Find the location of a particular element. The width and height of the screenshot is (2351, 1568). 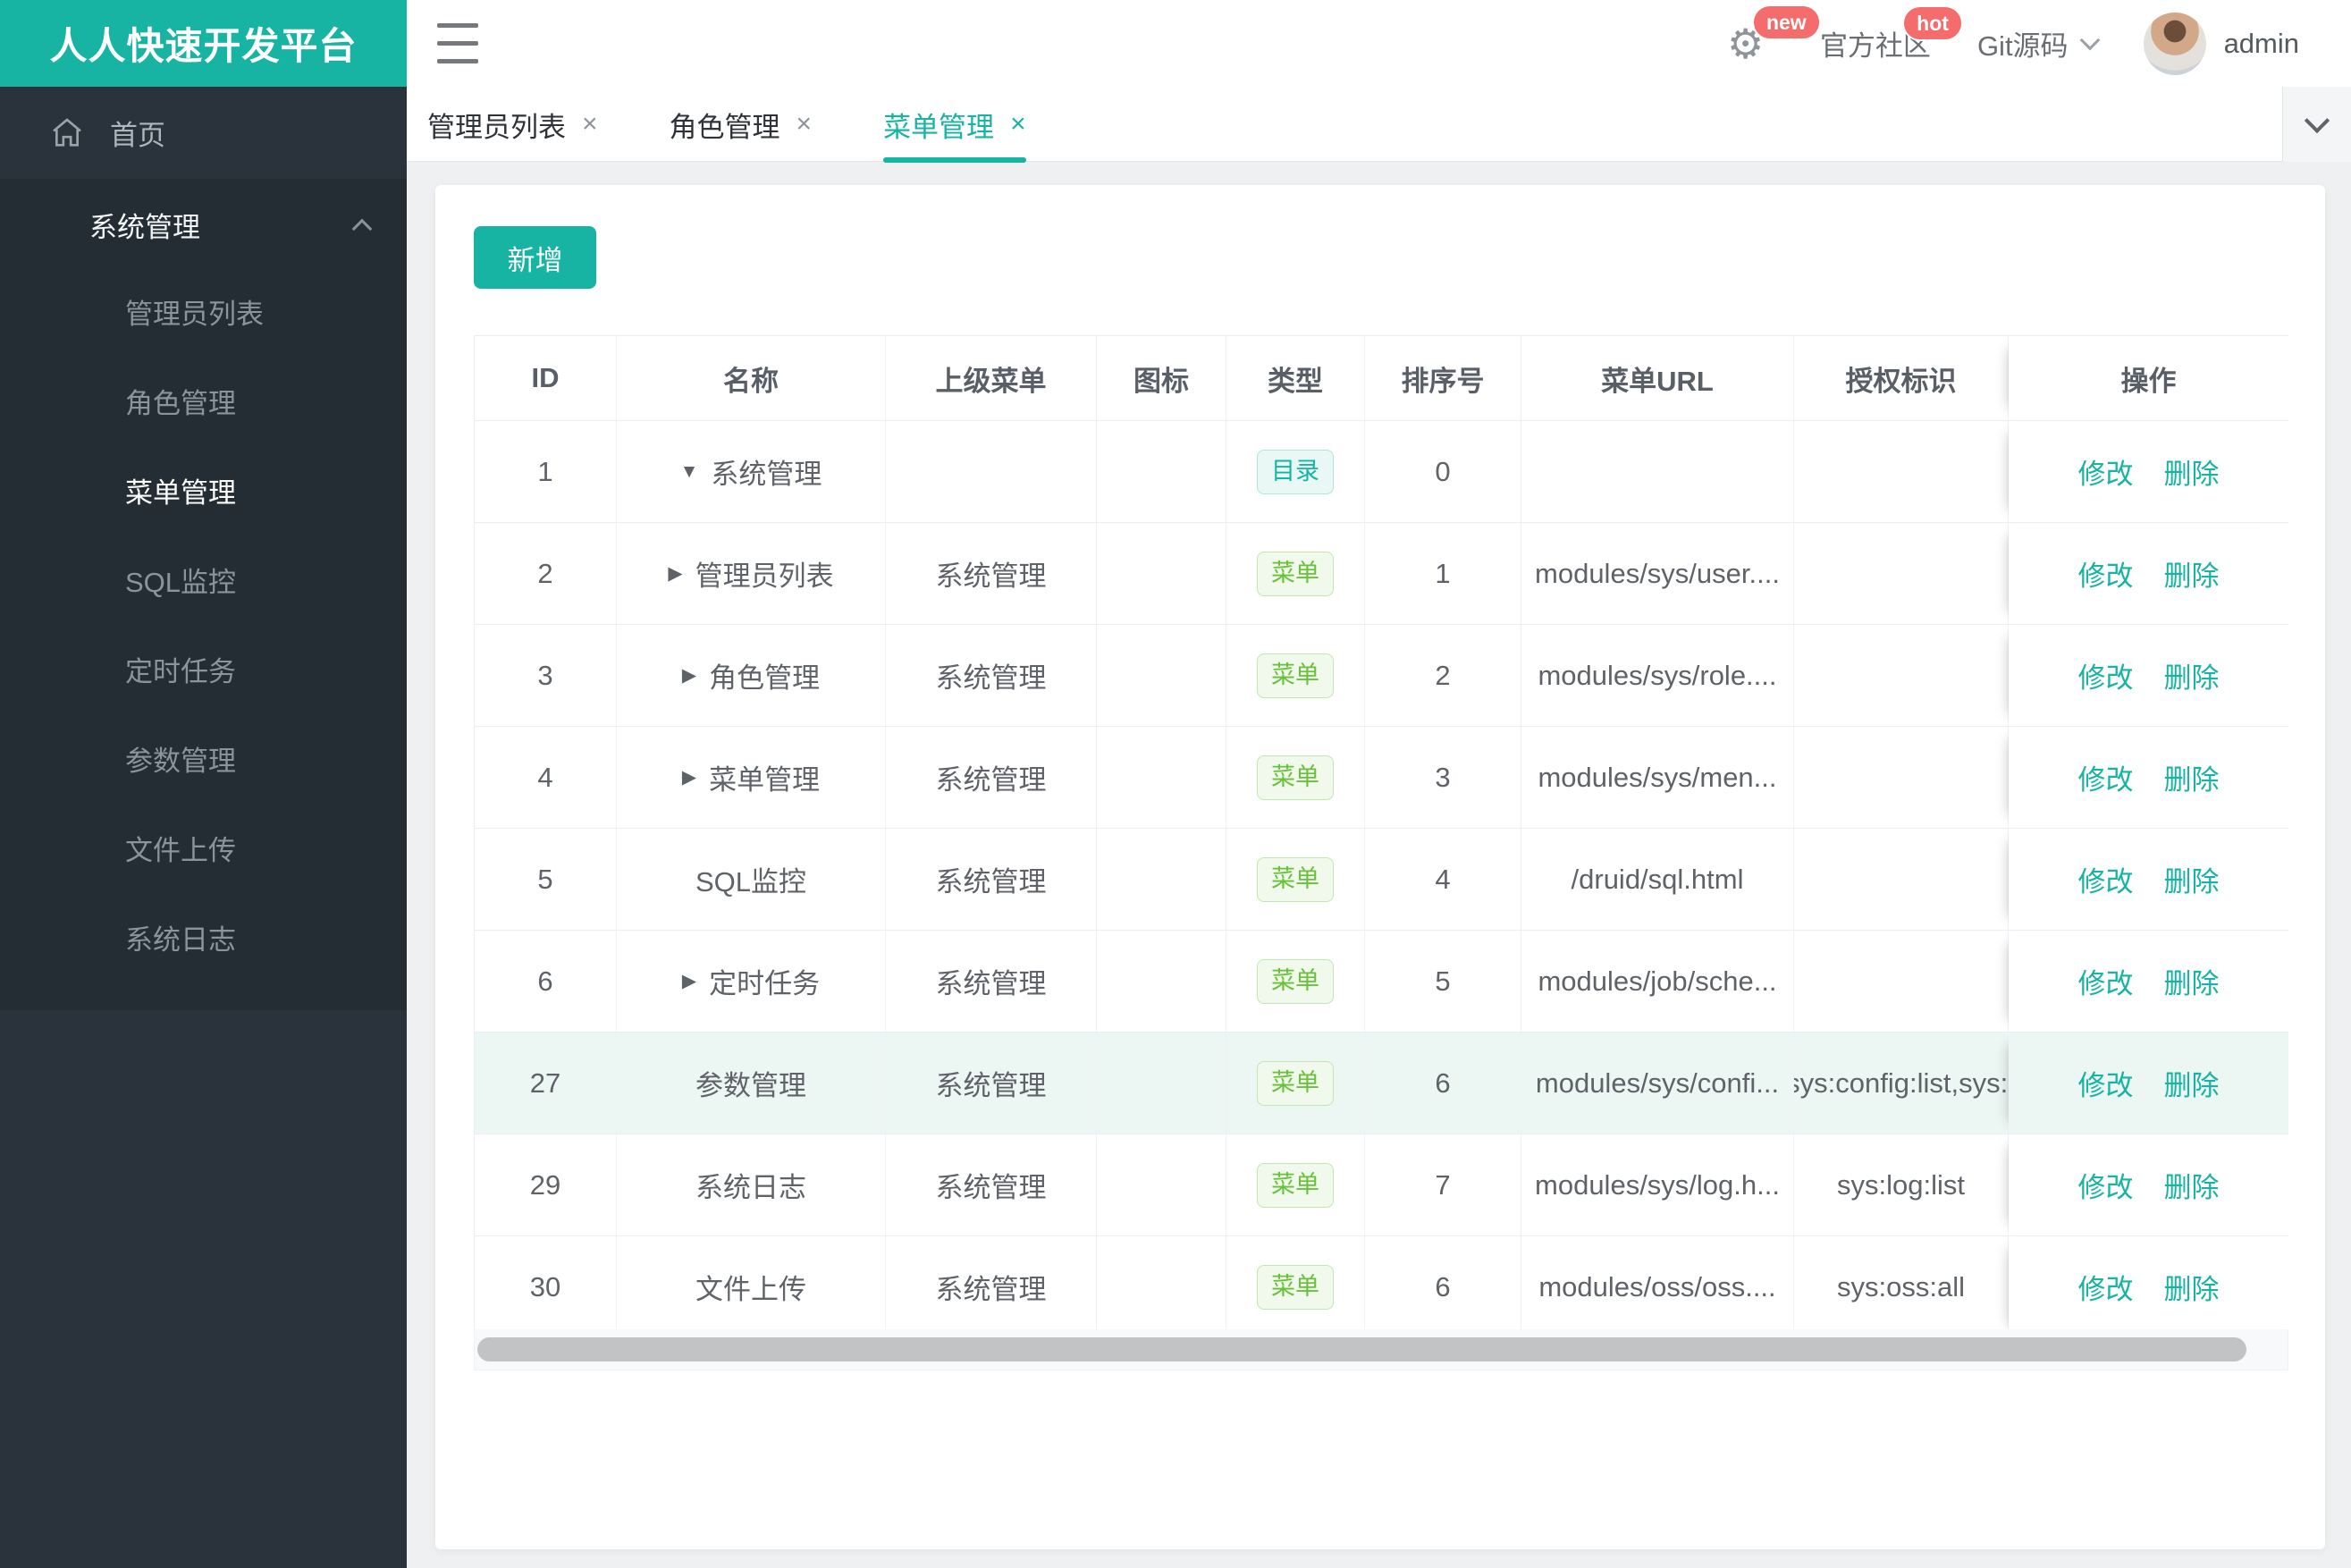

cell-name: SQL监控 is located at coordinates (751, 879).